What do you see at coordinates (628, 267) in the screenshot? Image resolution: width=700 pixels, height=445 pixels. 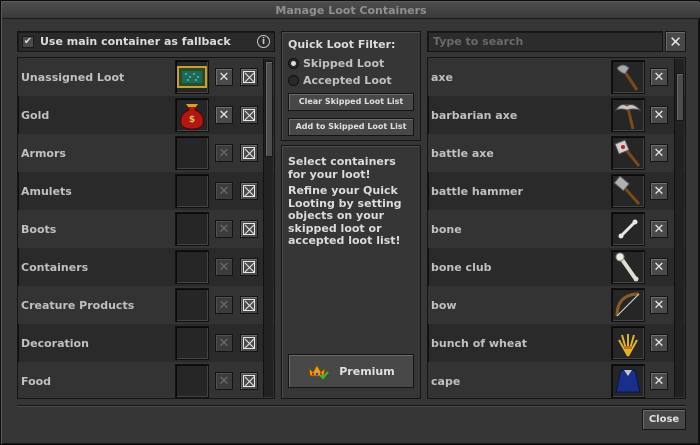 I see `bone-club-icon` at bounding box center [628, 267].